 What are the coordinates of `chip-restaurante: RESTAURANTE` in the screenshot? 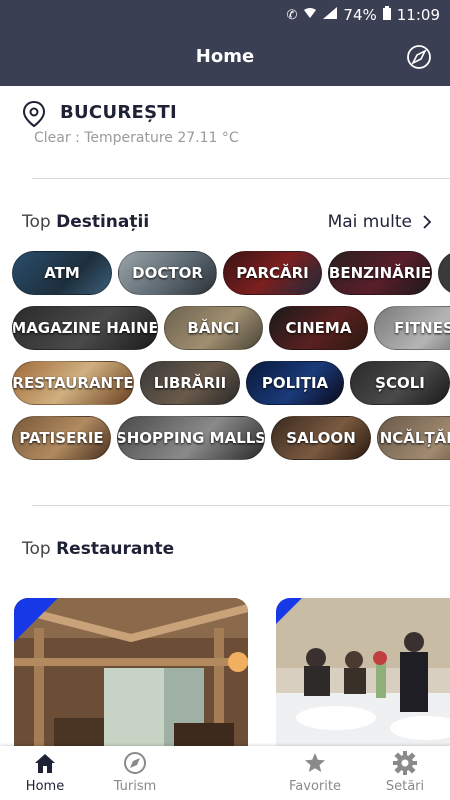 It's located at (73, 383).